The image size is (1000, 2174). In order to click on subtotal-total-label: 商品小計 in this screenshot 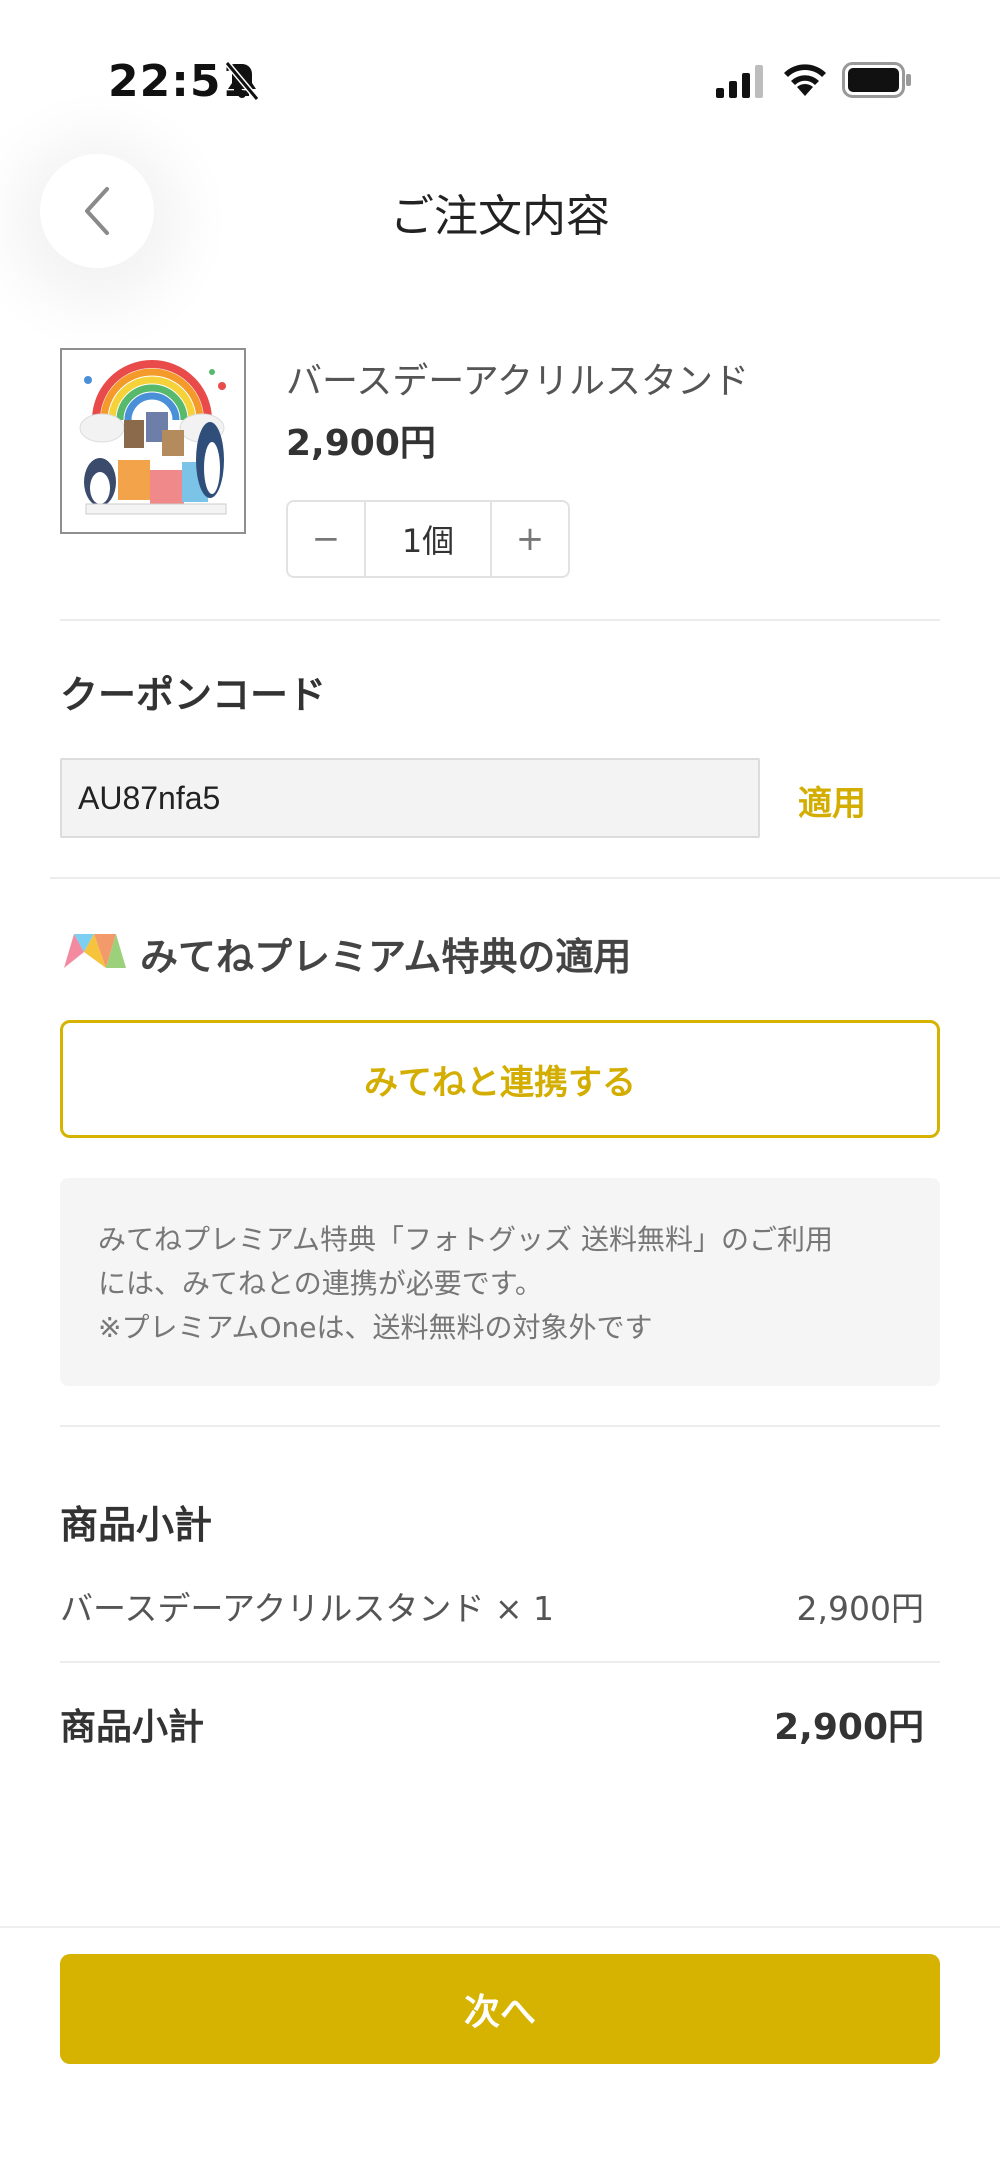, I will do `click(132, 1727)`.